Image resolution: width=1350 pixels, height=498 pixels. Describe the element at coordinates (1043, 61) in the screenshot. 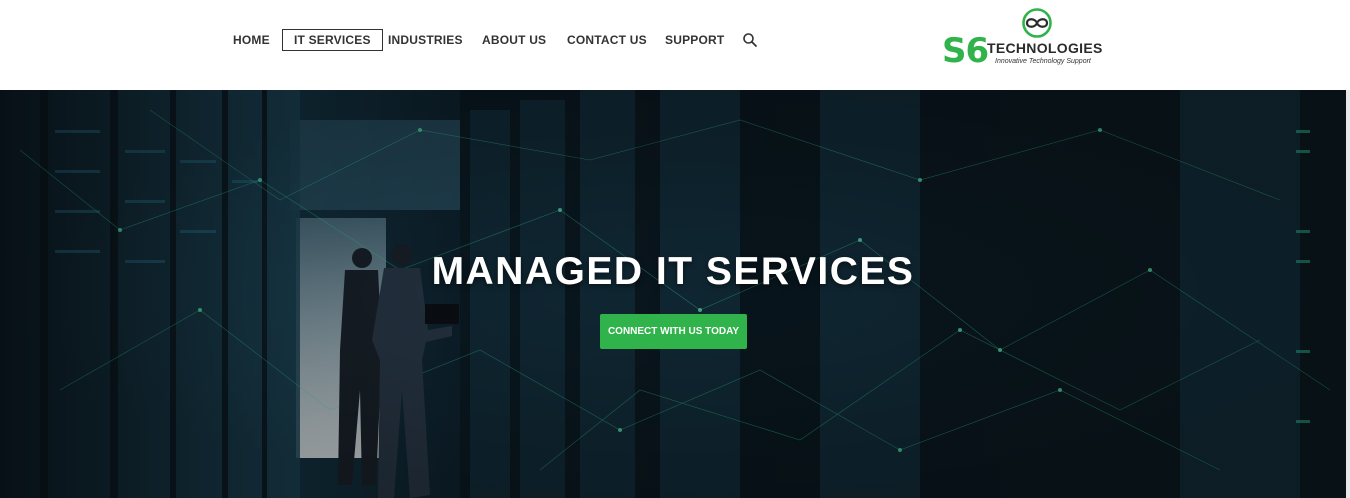

I see `logo-tagline: Innovative Technology Support` at that location.